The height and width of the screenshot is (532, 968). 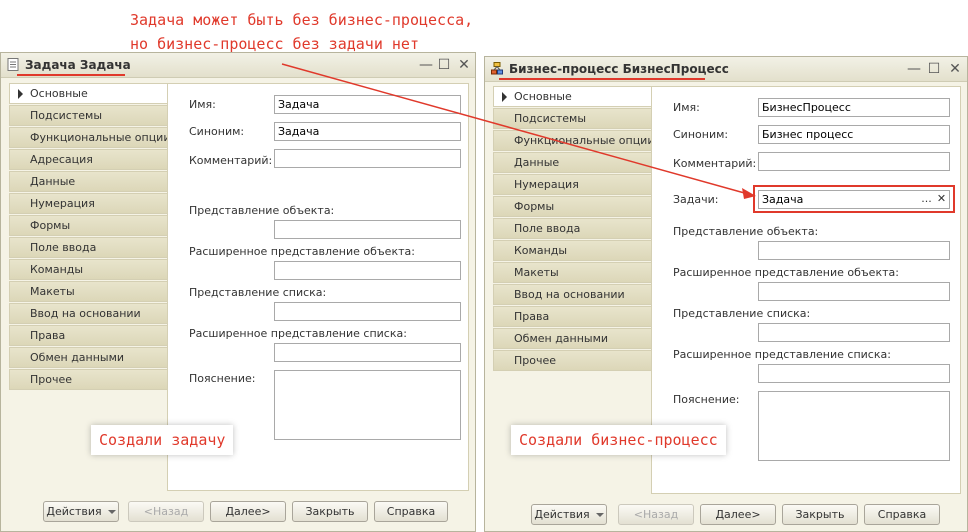 What do you see at coordinates (515, 129) in the screenshot?
I see `arrow-line` at bounding box center [515, 129].